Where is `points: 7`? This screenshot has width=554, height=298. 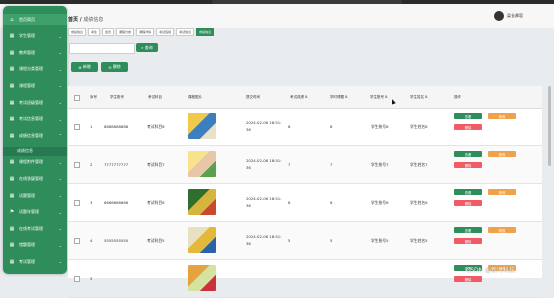
points: 7 is located at coordinates (331, 164).